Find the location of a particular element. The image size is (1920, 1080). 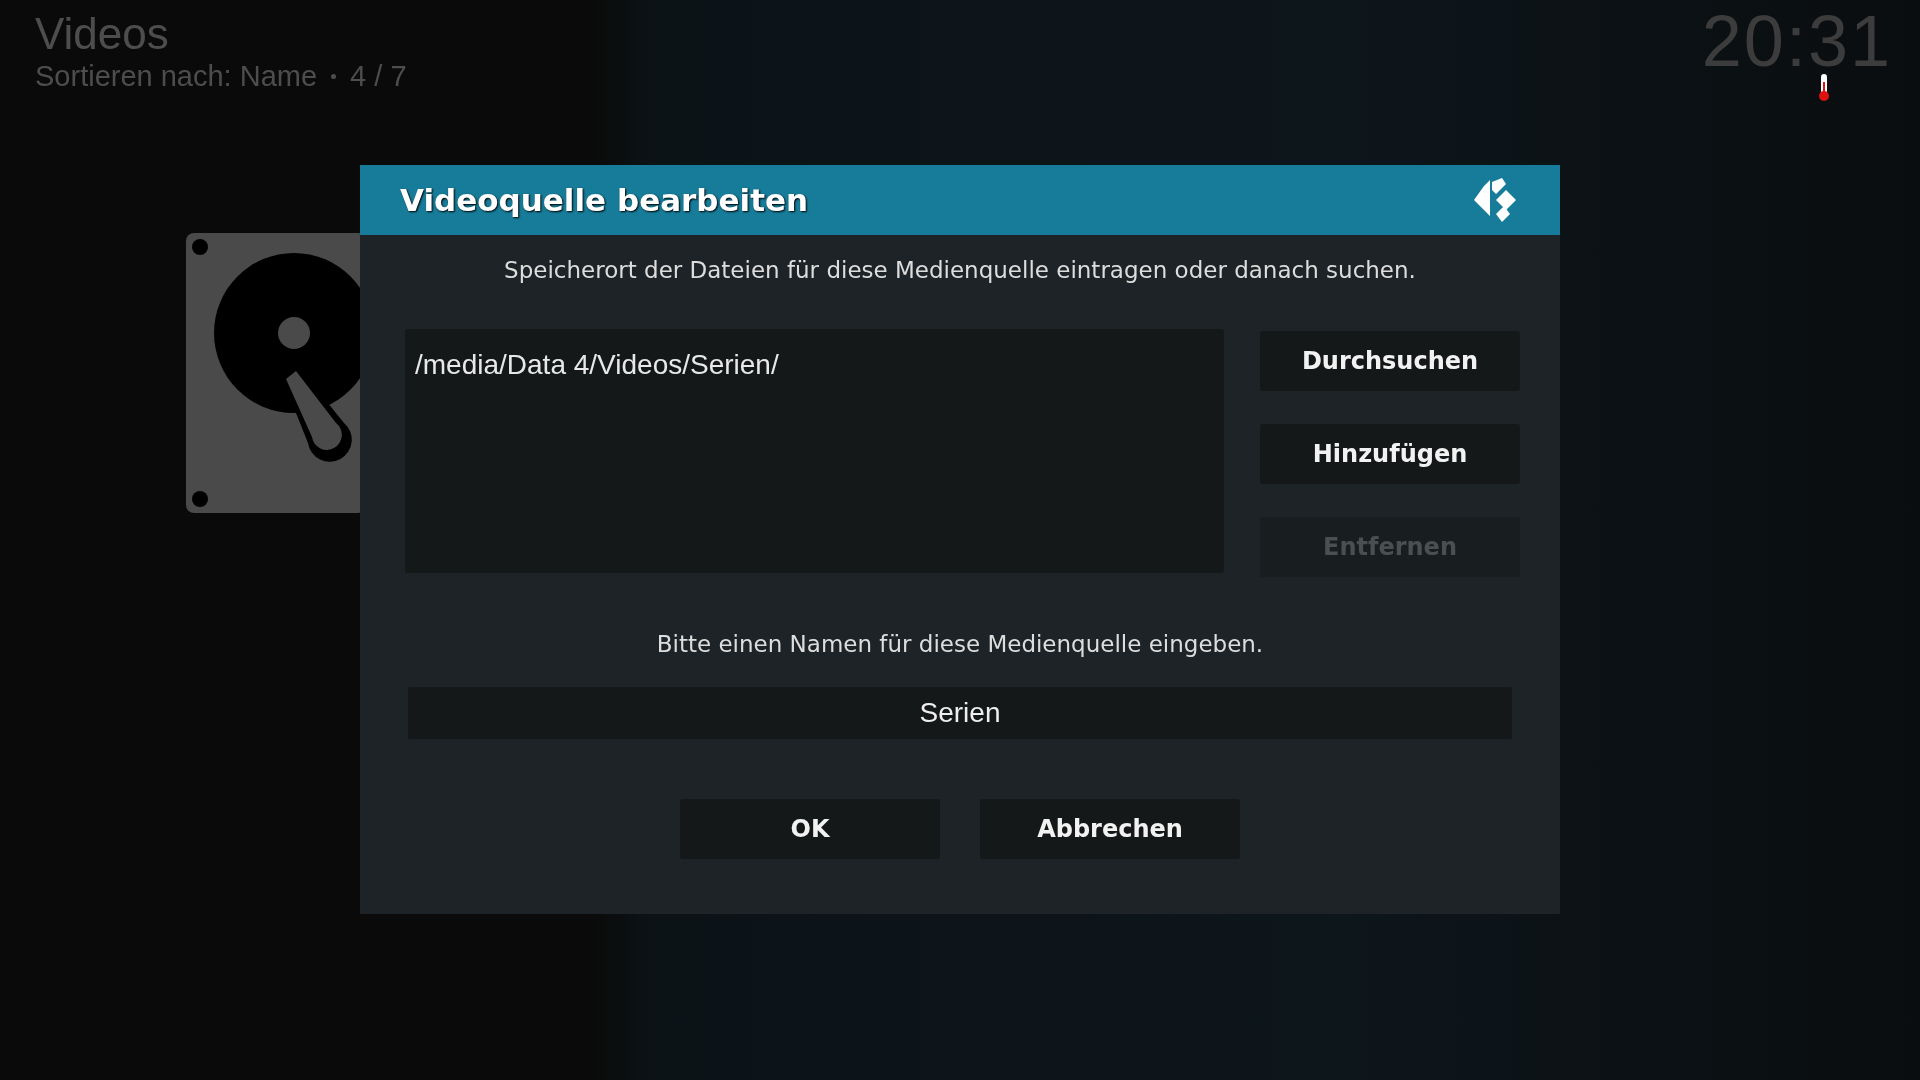

name-input-field: Serien is located at coordinates (960, 713).